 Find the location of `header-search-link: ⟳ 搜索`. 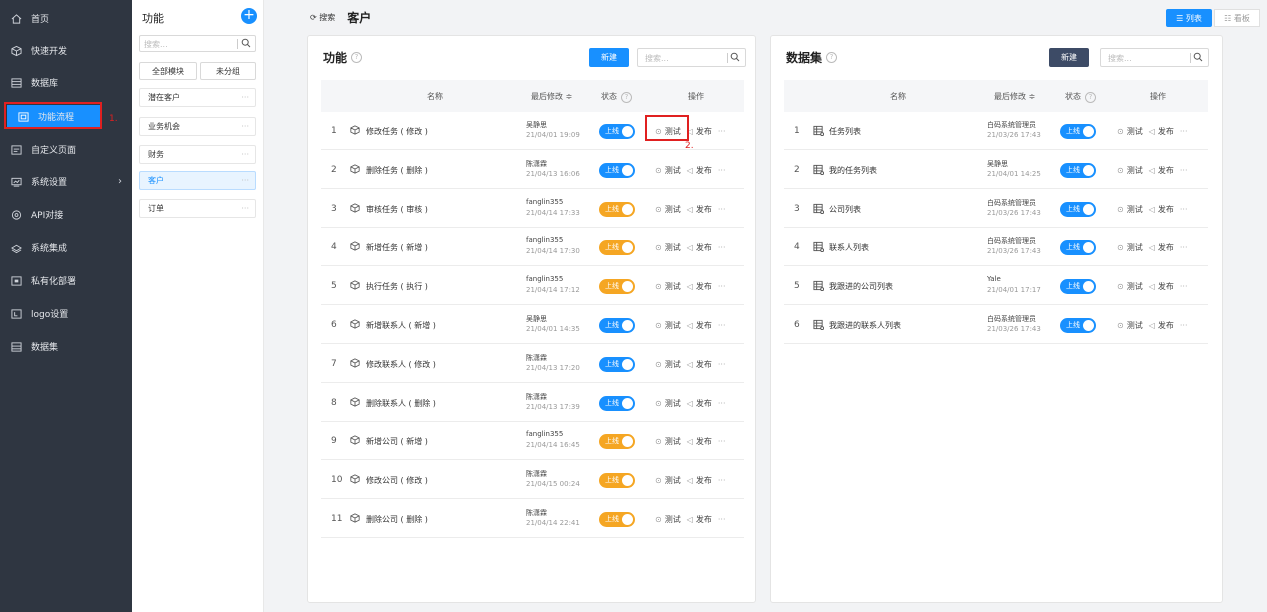

header-search-link: ⟳ 搜索 is located at coordinates (322, 17).